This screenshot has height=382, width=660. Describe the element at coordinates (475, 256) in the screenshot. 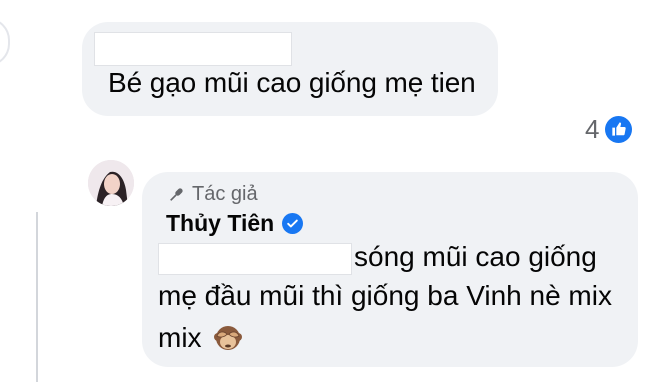

I see `reply-text-line: sóng mũi cao giống` at that location.